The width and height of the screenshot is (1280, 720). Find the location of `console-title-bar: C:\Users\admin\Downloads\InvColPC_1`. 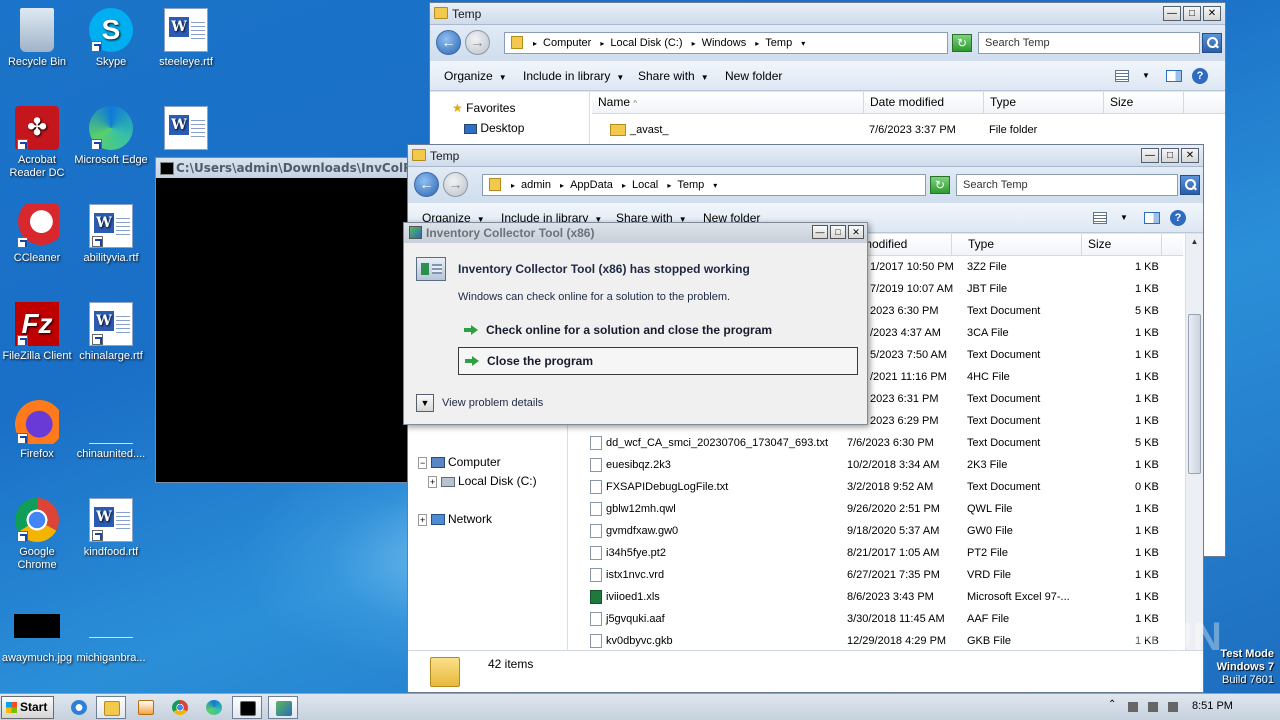

console-title-bar: C:\Users\admin\Downloads\InvColPC_1 is located at coordinates (285, 168).